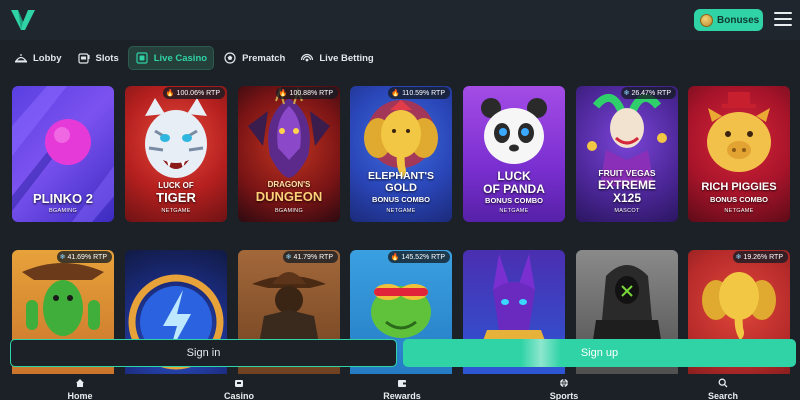 This screenshot has height=400, width=800. I want to click on sign-up-label: Sign up, so click(599, 353).